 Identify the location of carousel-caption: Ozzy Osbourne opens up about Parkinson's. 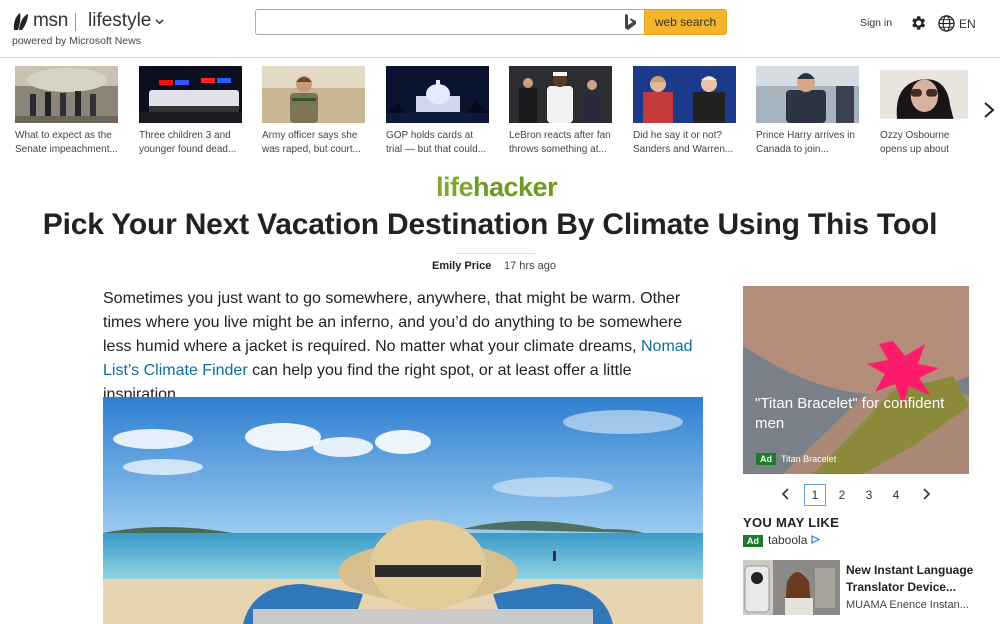
(915, 142).